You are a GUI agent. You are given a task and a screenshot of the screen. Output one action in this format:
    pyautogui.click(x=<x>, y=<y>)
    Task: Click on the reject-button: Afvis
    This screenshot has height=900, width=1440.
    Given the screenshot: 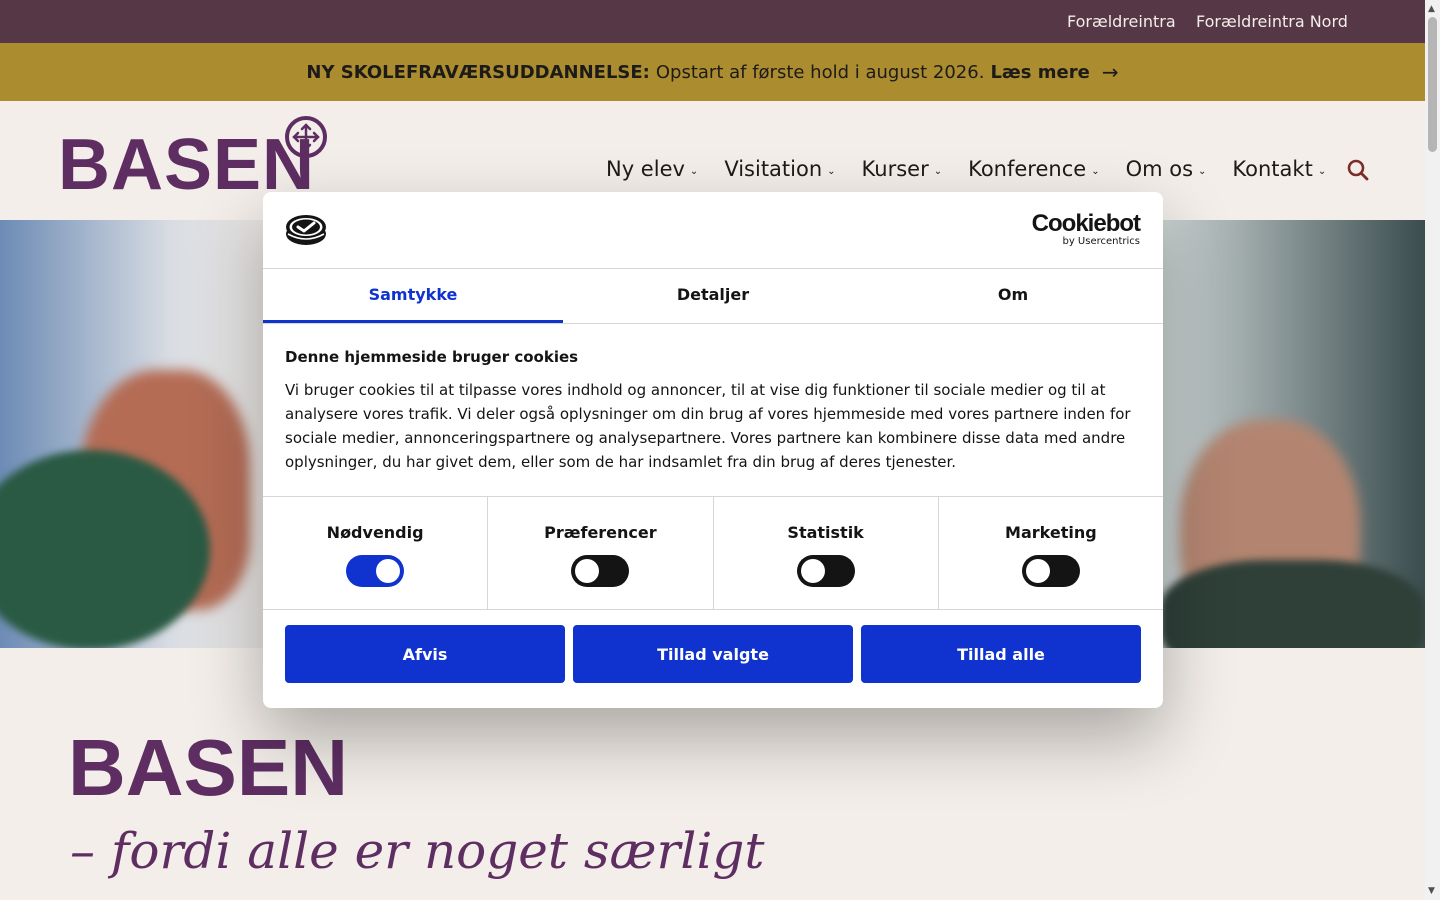 What is the action you would take?
    pyautogui.click(x=425, y=654)
    